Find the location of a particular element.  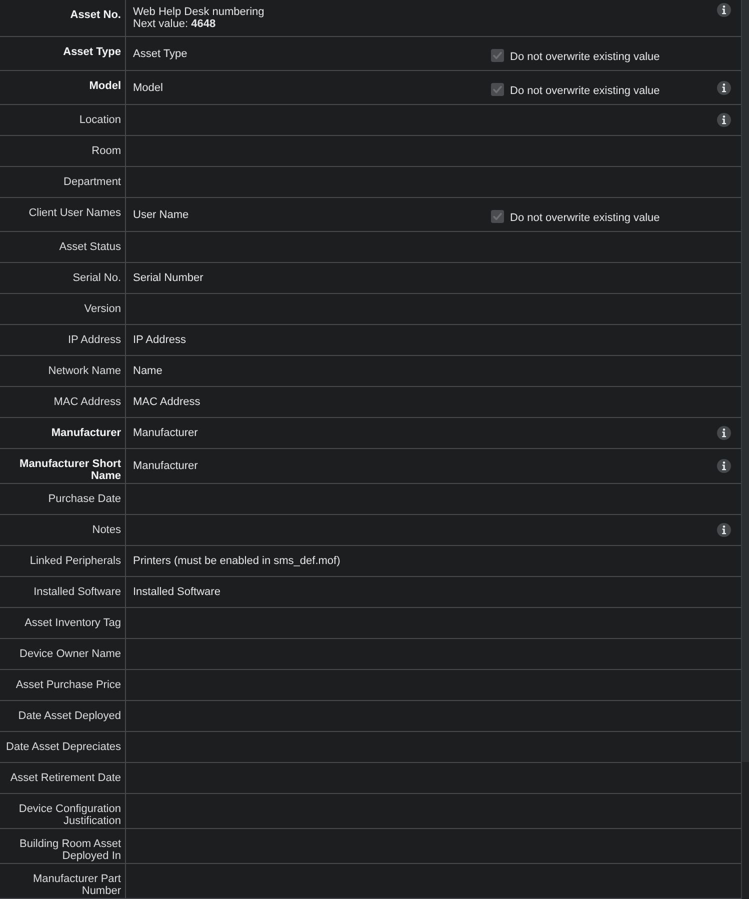

field-value: MAC Address is located at coordinates (166, 402).